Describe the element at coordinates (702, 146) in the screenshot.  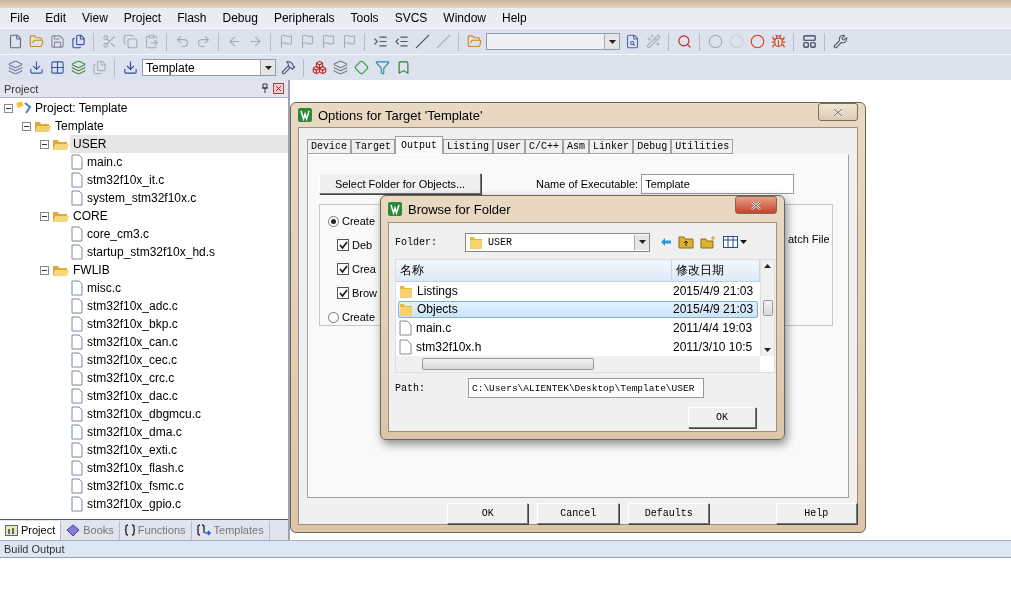
I see `dialog-tab: Utilities` at that location.